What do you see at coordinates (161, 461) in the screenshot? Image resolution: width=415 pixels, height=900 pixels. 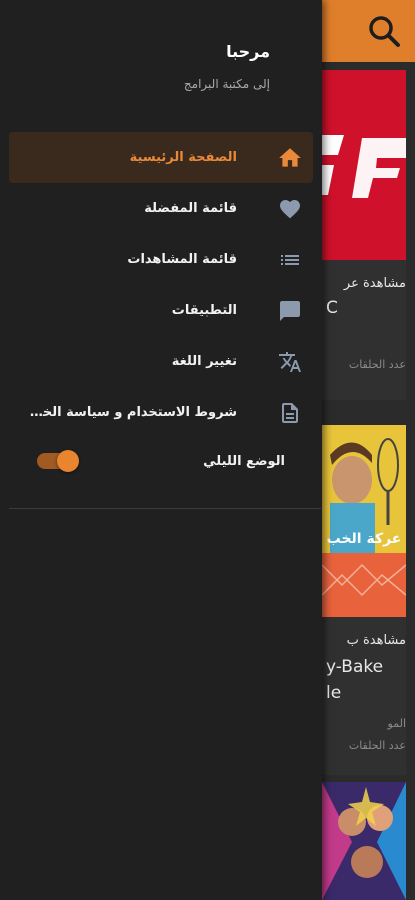 I see `night-mode-row: الوضع الليلي` at bounding box center [161, 461].